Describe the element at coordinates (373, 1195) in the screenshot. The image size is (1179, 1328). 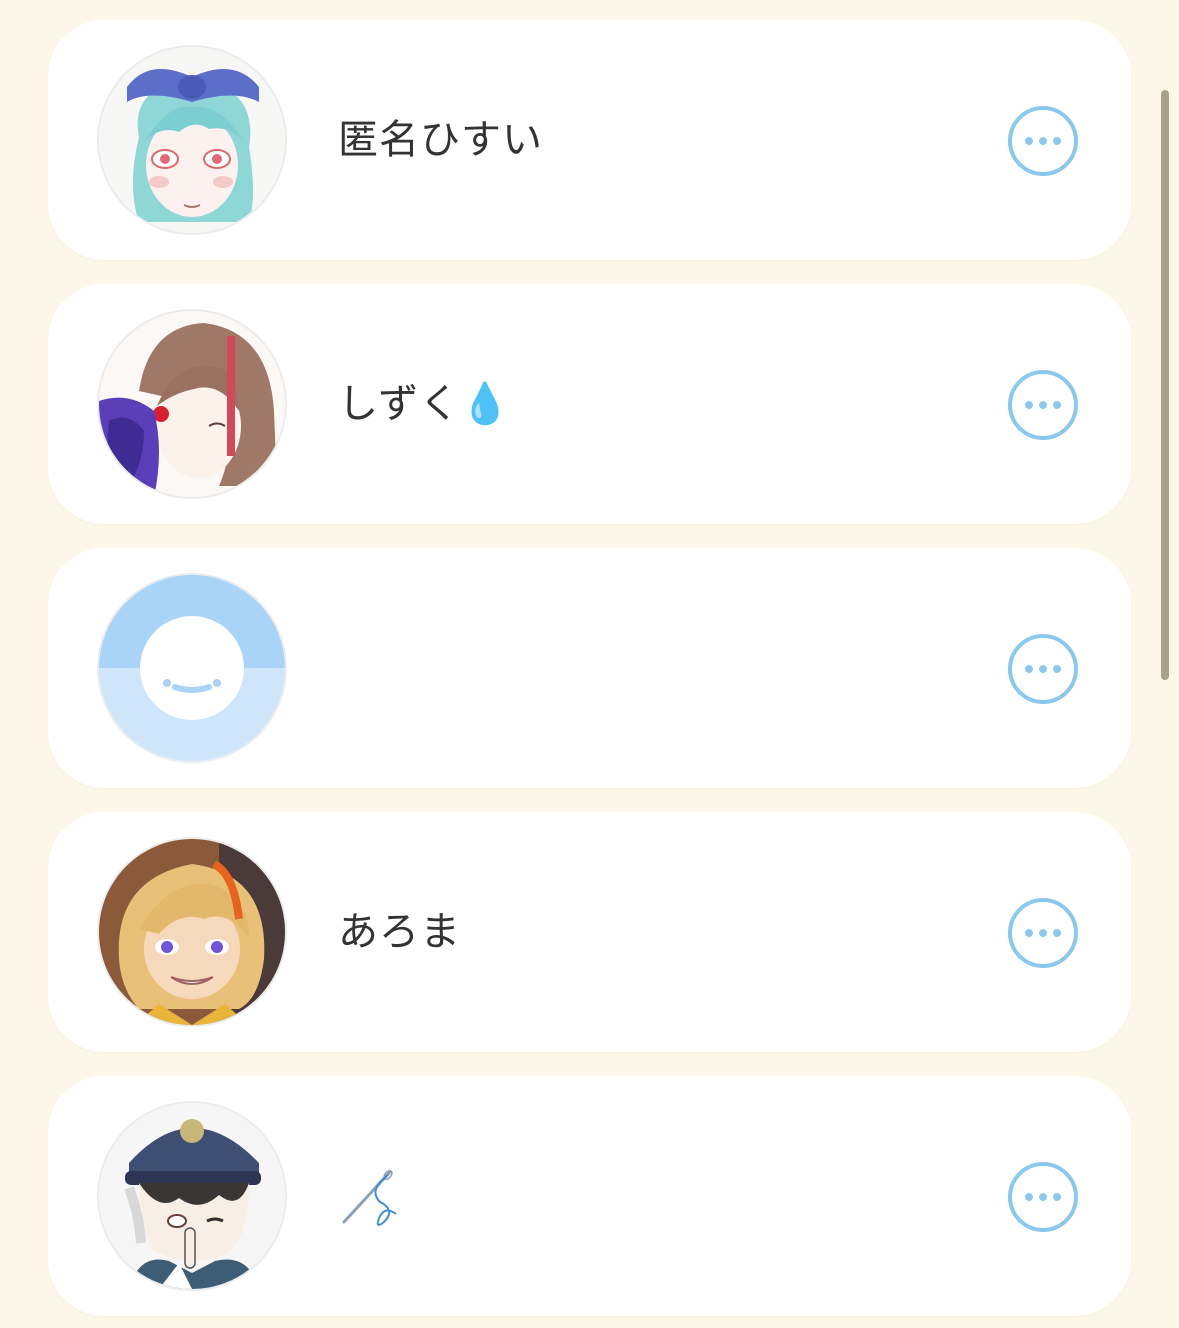
I see `needle-thread-icon` at that location.